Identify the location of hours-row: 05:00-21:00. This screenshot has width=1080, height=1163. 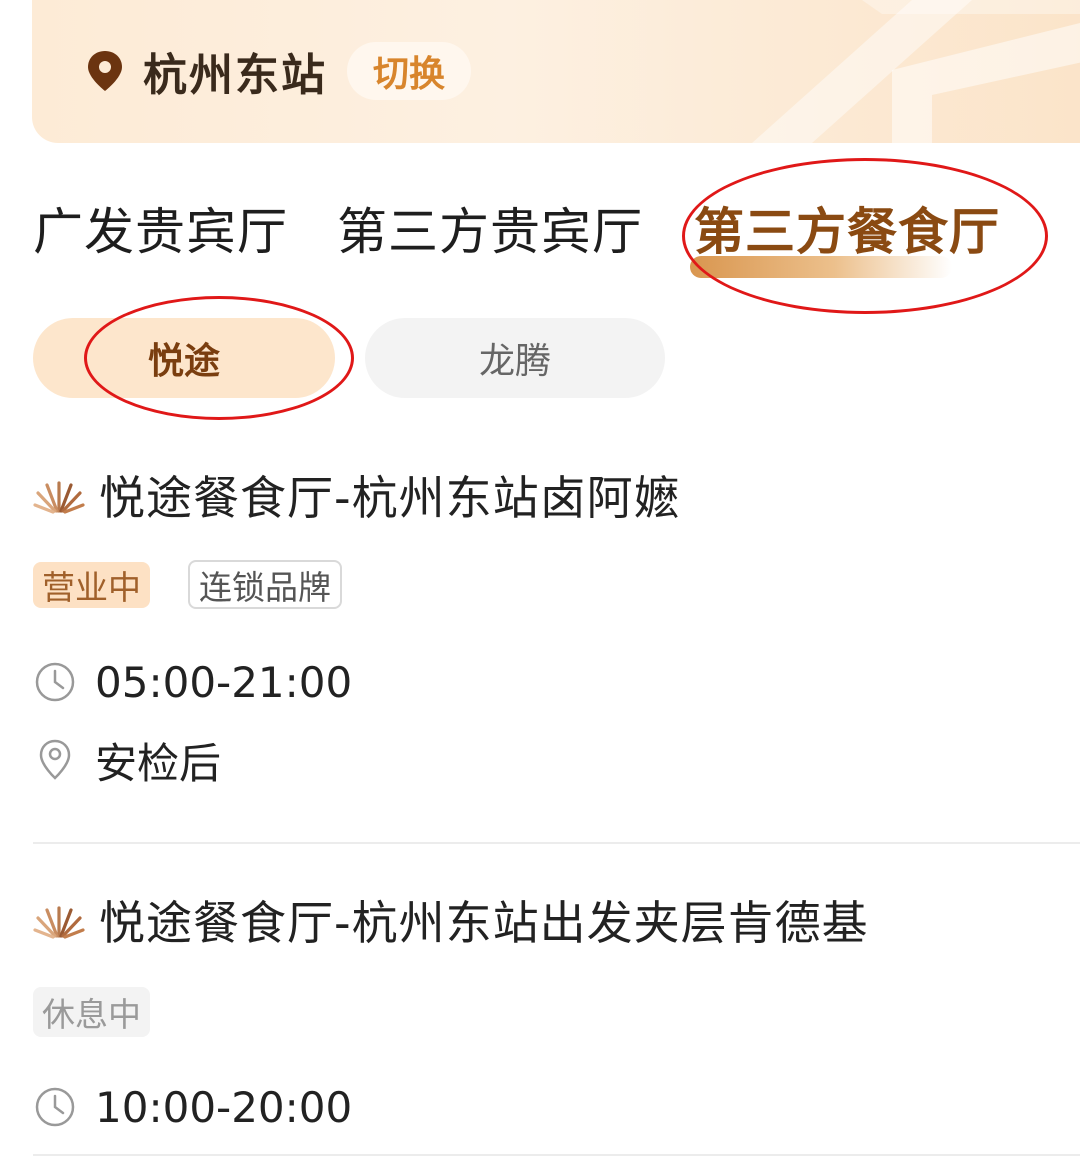
(192, 682).